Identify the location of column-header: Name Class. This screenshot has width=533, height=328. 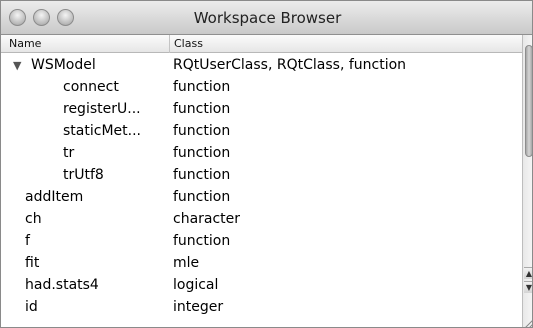
(261, 44).